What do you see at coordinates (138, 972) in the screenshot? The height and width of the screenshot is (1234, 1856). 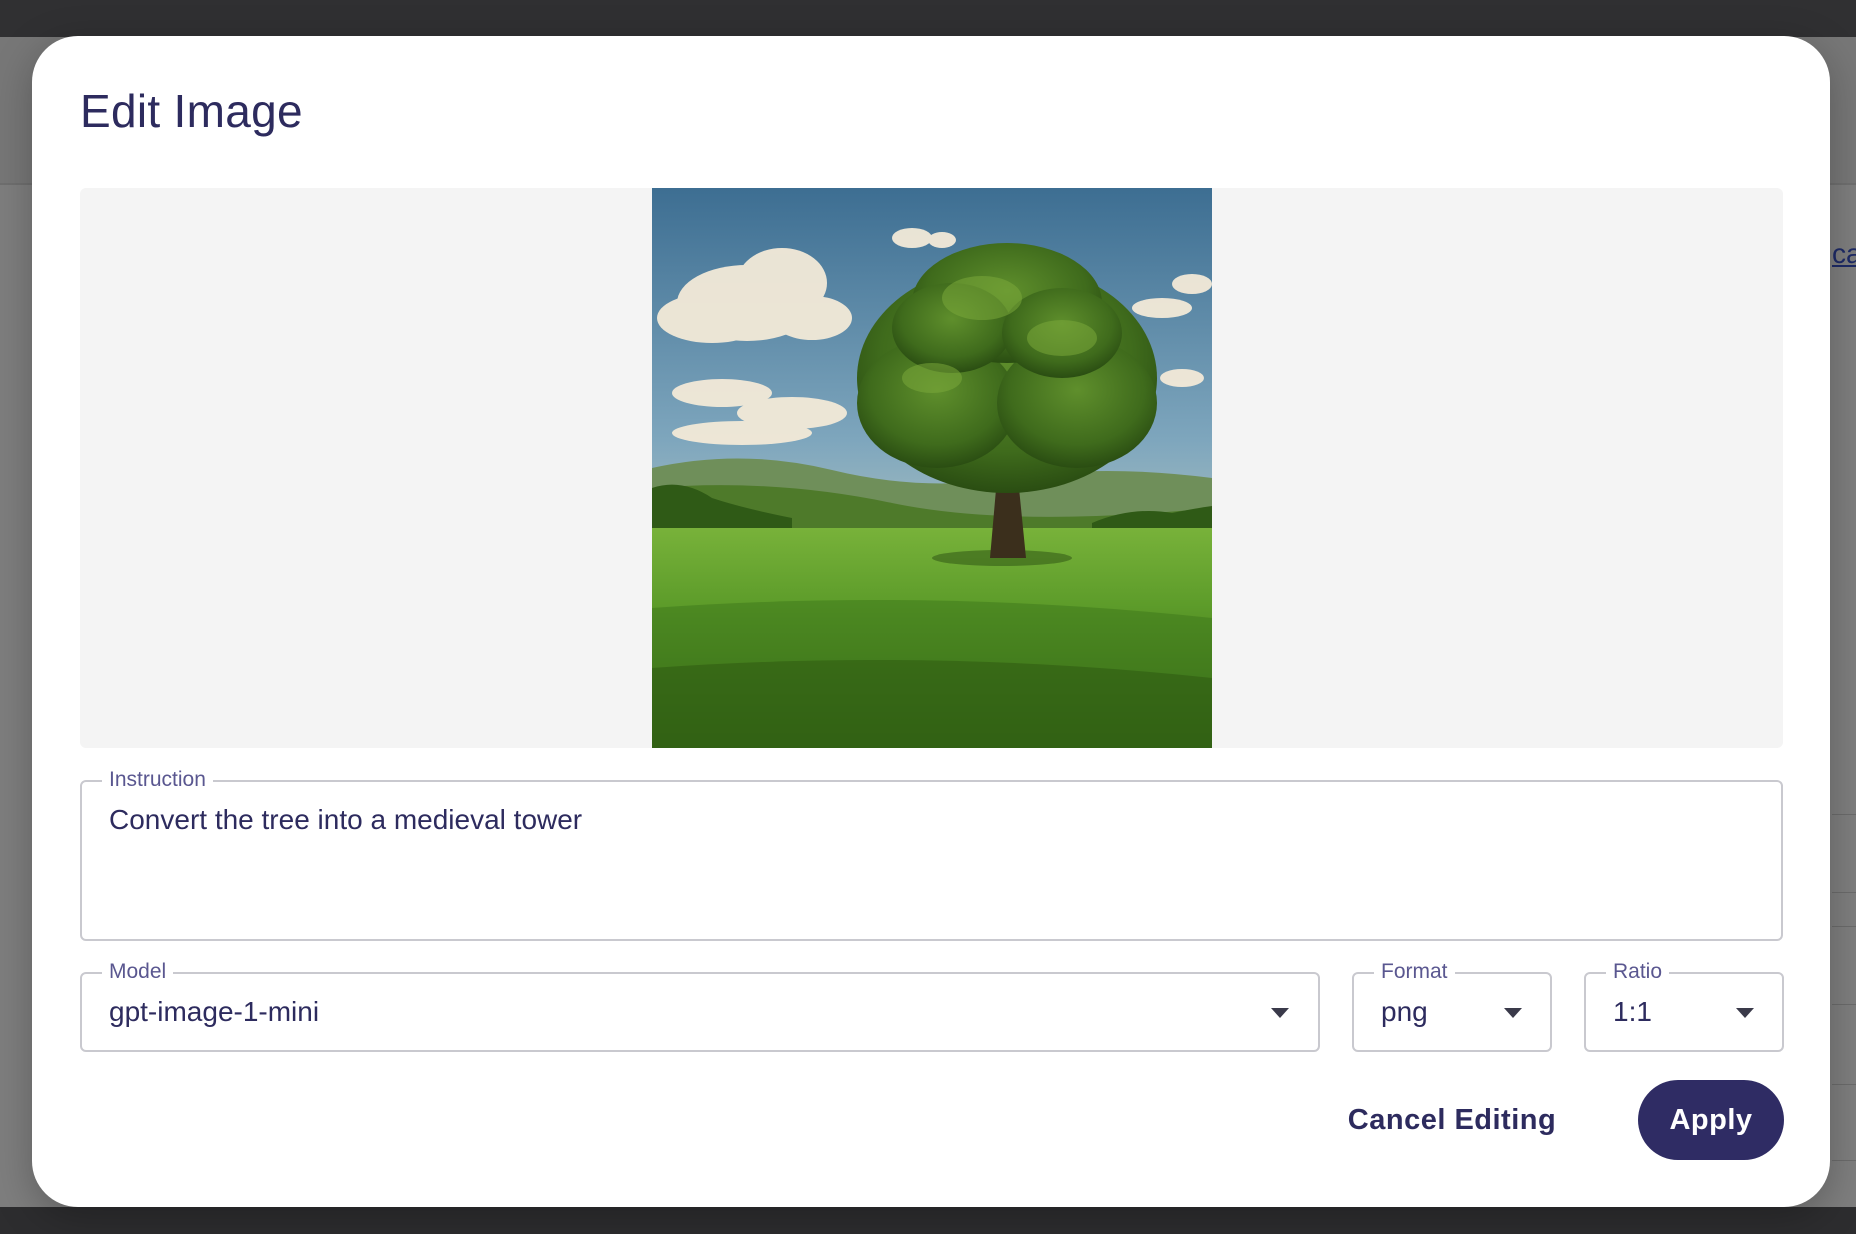 I see `model-label: Model` at bounding box center [138, 972].